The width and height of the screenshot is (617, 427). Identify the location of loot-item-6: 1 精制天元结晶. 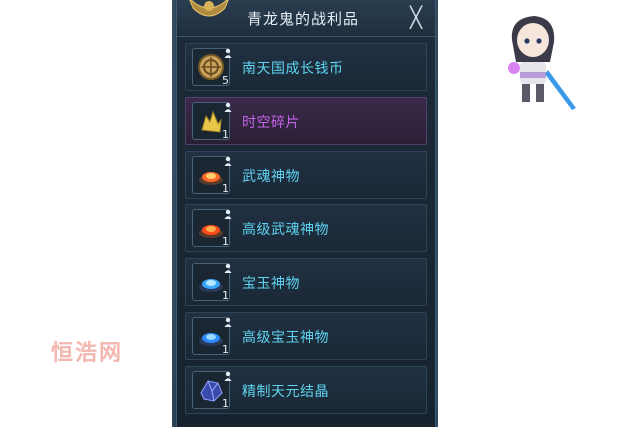
(306, 389).